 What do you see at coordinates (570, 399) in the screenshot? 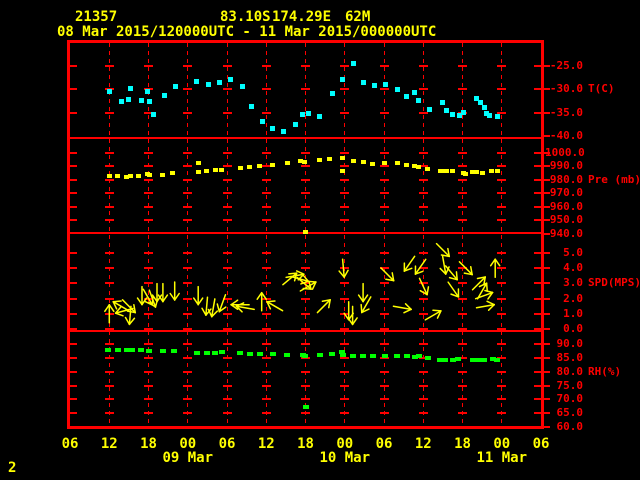
I see `y-axis-tick-label: 70.0` at bounding box center [570, 399].